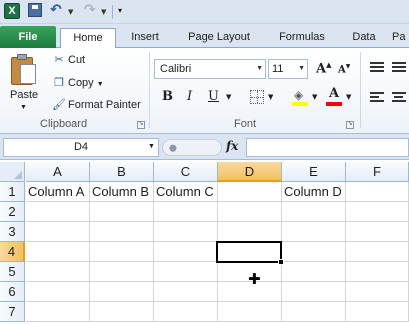  I want to click on borders-dropdown-icon: ▼, so click(270, 97).